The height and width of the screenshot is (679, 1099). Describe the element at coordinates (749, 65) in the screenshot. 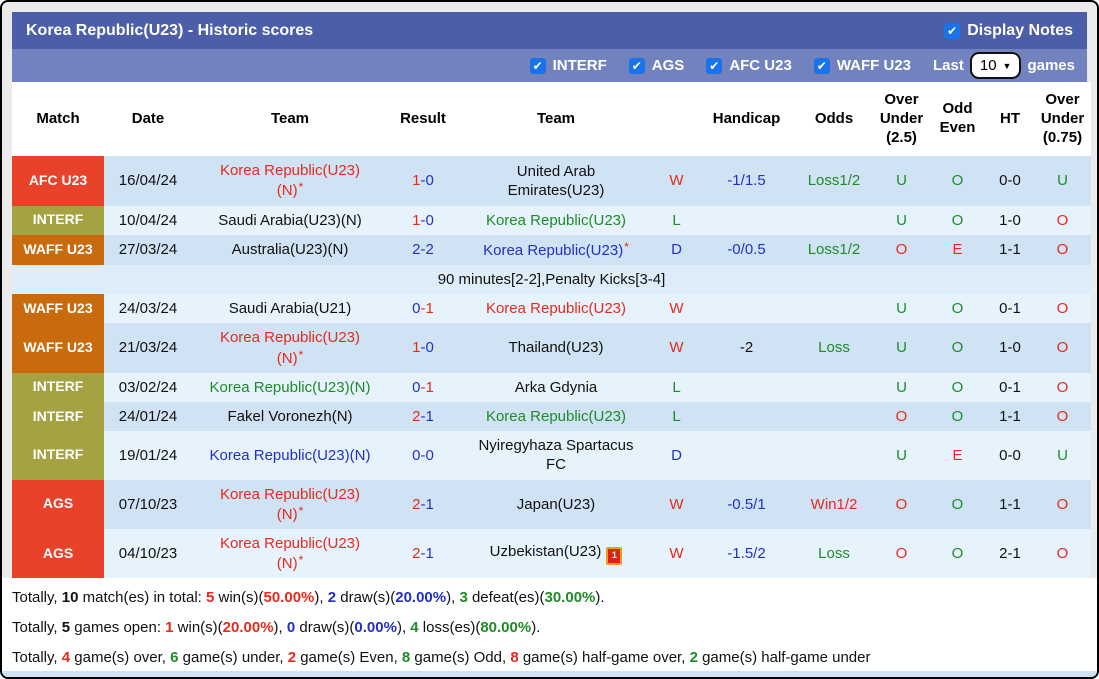

I see `filter-checkbox-afc-u23: ✔ AFC U23` at that location.